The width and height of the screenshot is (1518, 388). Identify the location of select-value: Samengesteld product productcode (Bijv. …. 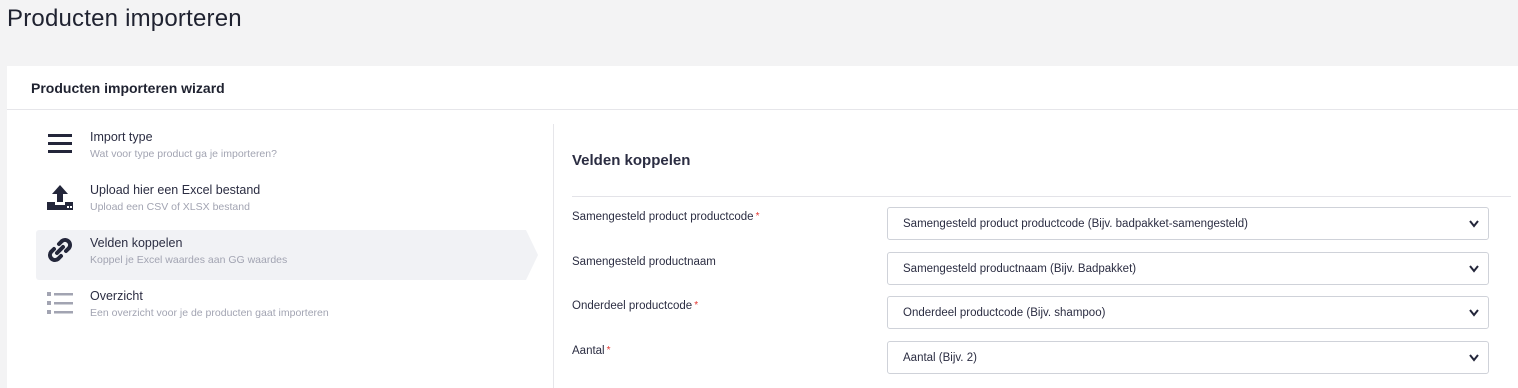
(1075, 223).